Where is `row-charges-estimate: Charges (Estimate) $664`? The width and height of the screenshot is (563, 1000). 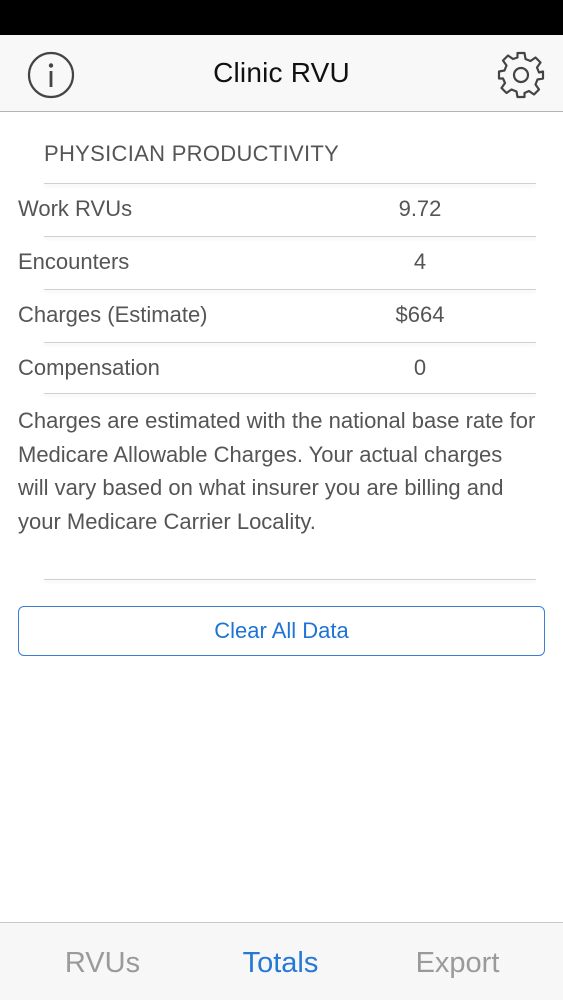
row-charges-estimate: Charges (Estimate) $664 is located at coordinates (281, 316).